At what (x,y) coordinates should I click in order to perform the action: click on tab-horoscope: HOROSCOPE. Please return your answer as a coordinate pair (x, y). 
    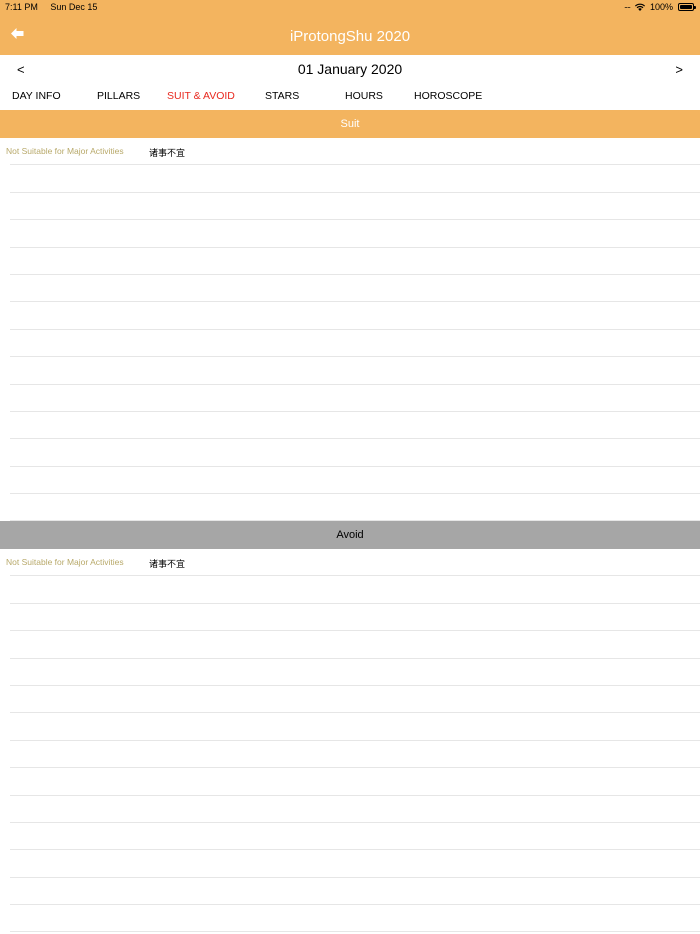
    Looking at the image, I should click on (448, 96).